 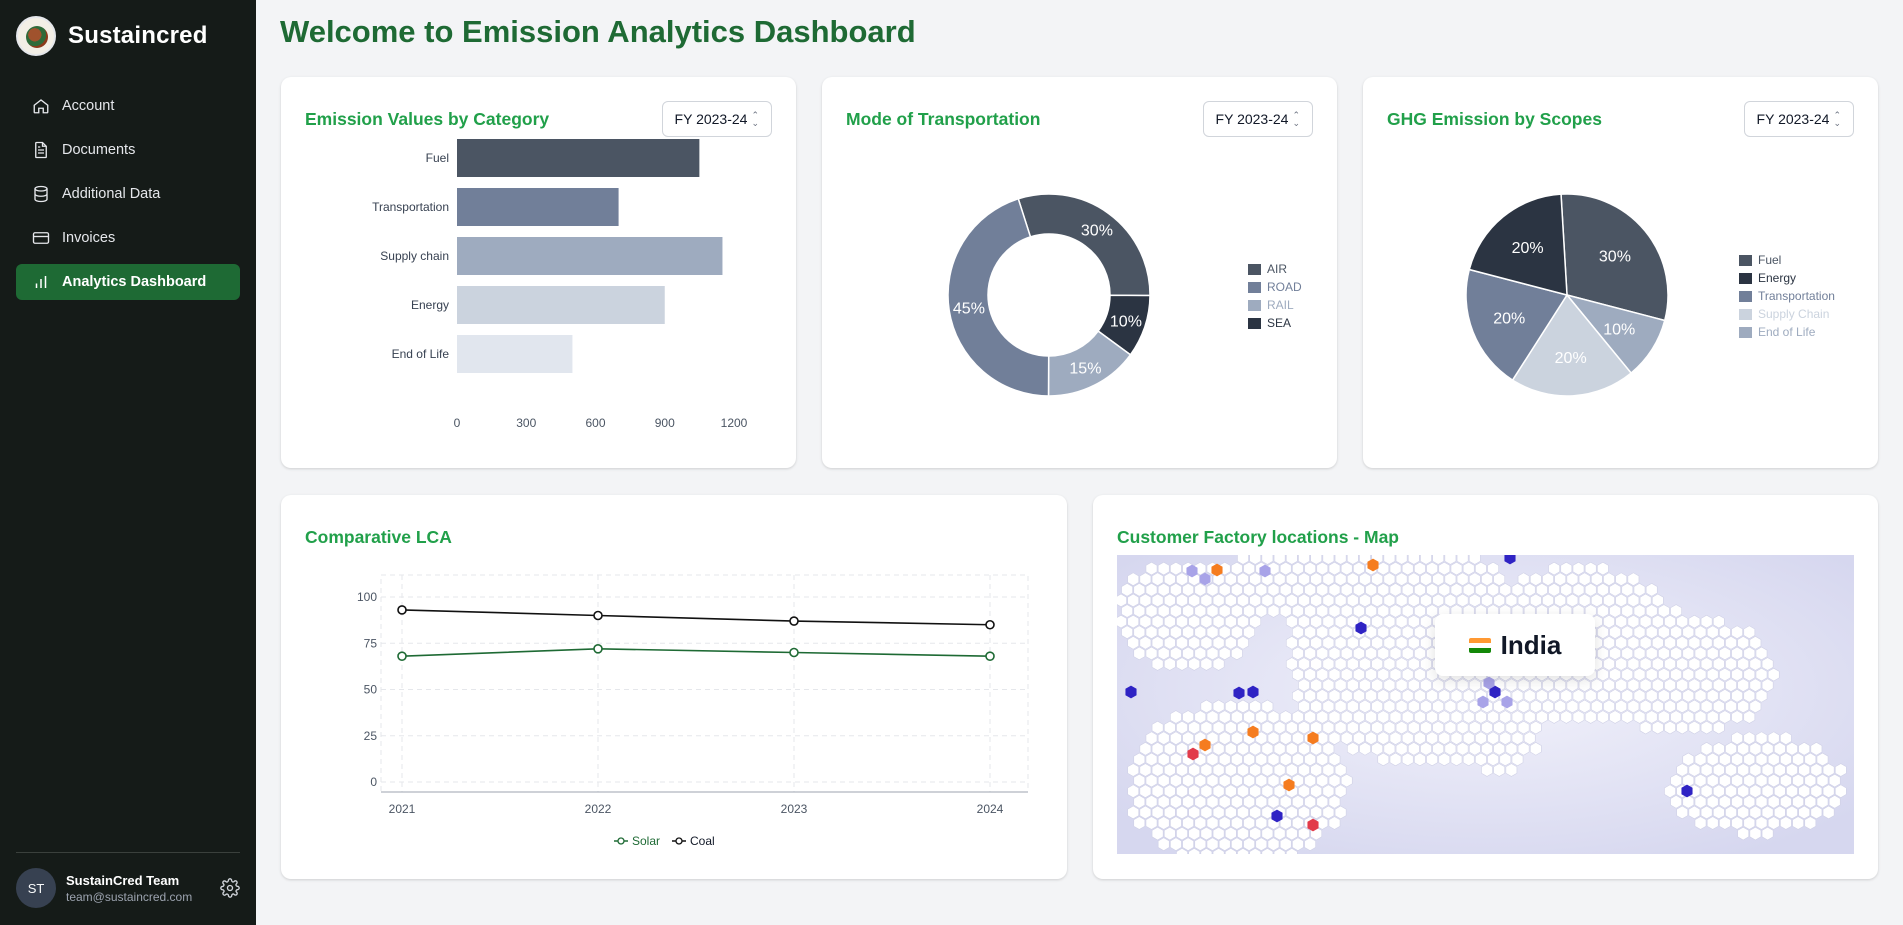 I want to click on legend-label: Solar, so click(x=646, y=841).